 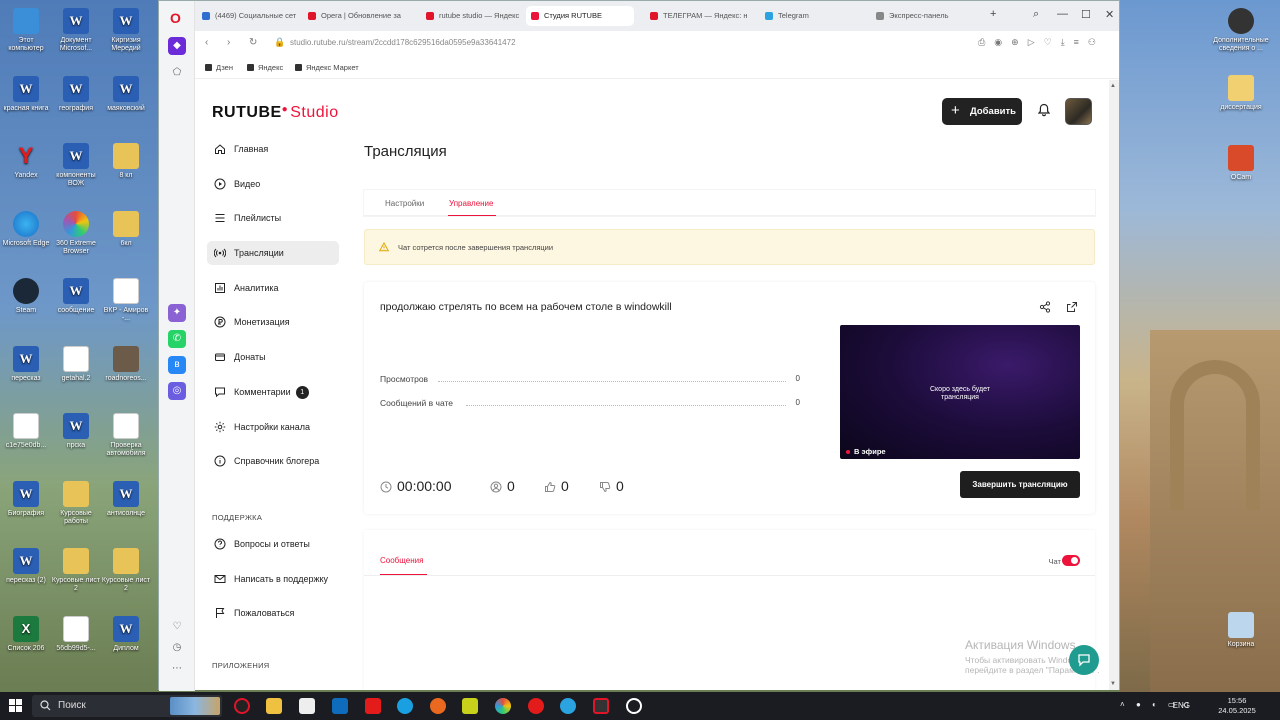 I want to click on taskbar-obs-icon, so click(x=601, y=706).